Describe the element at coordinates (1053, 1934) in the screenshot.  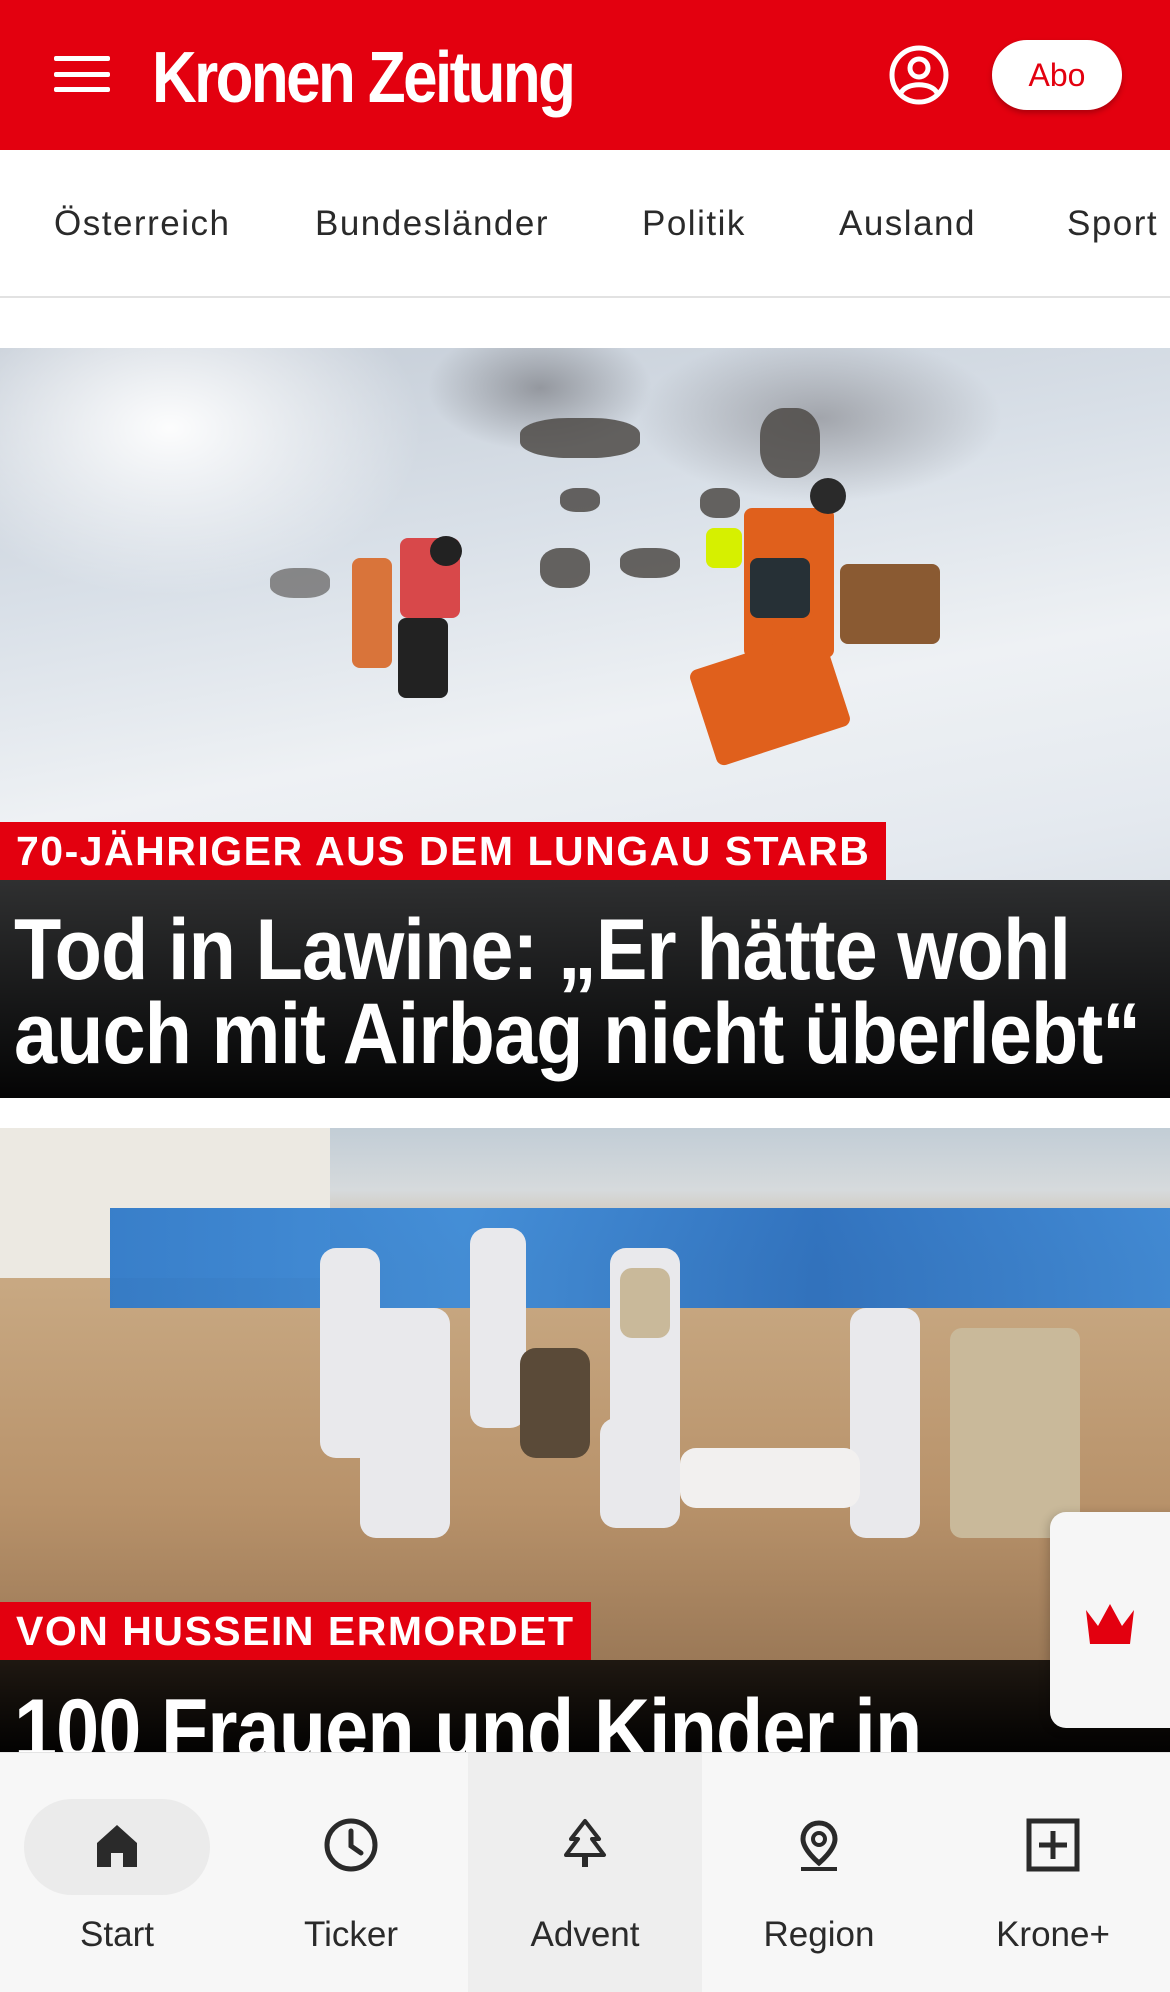
I see `tab-label: Krone+` at that location.